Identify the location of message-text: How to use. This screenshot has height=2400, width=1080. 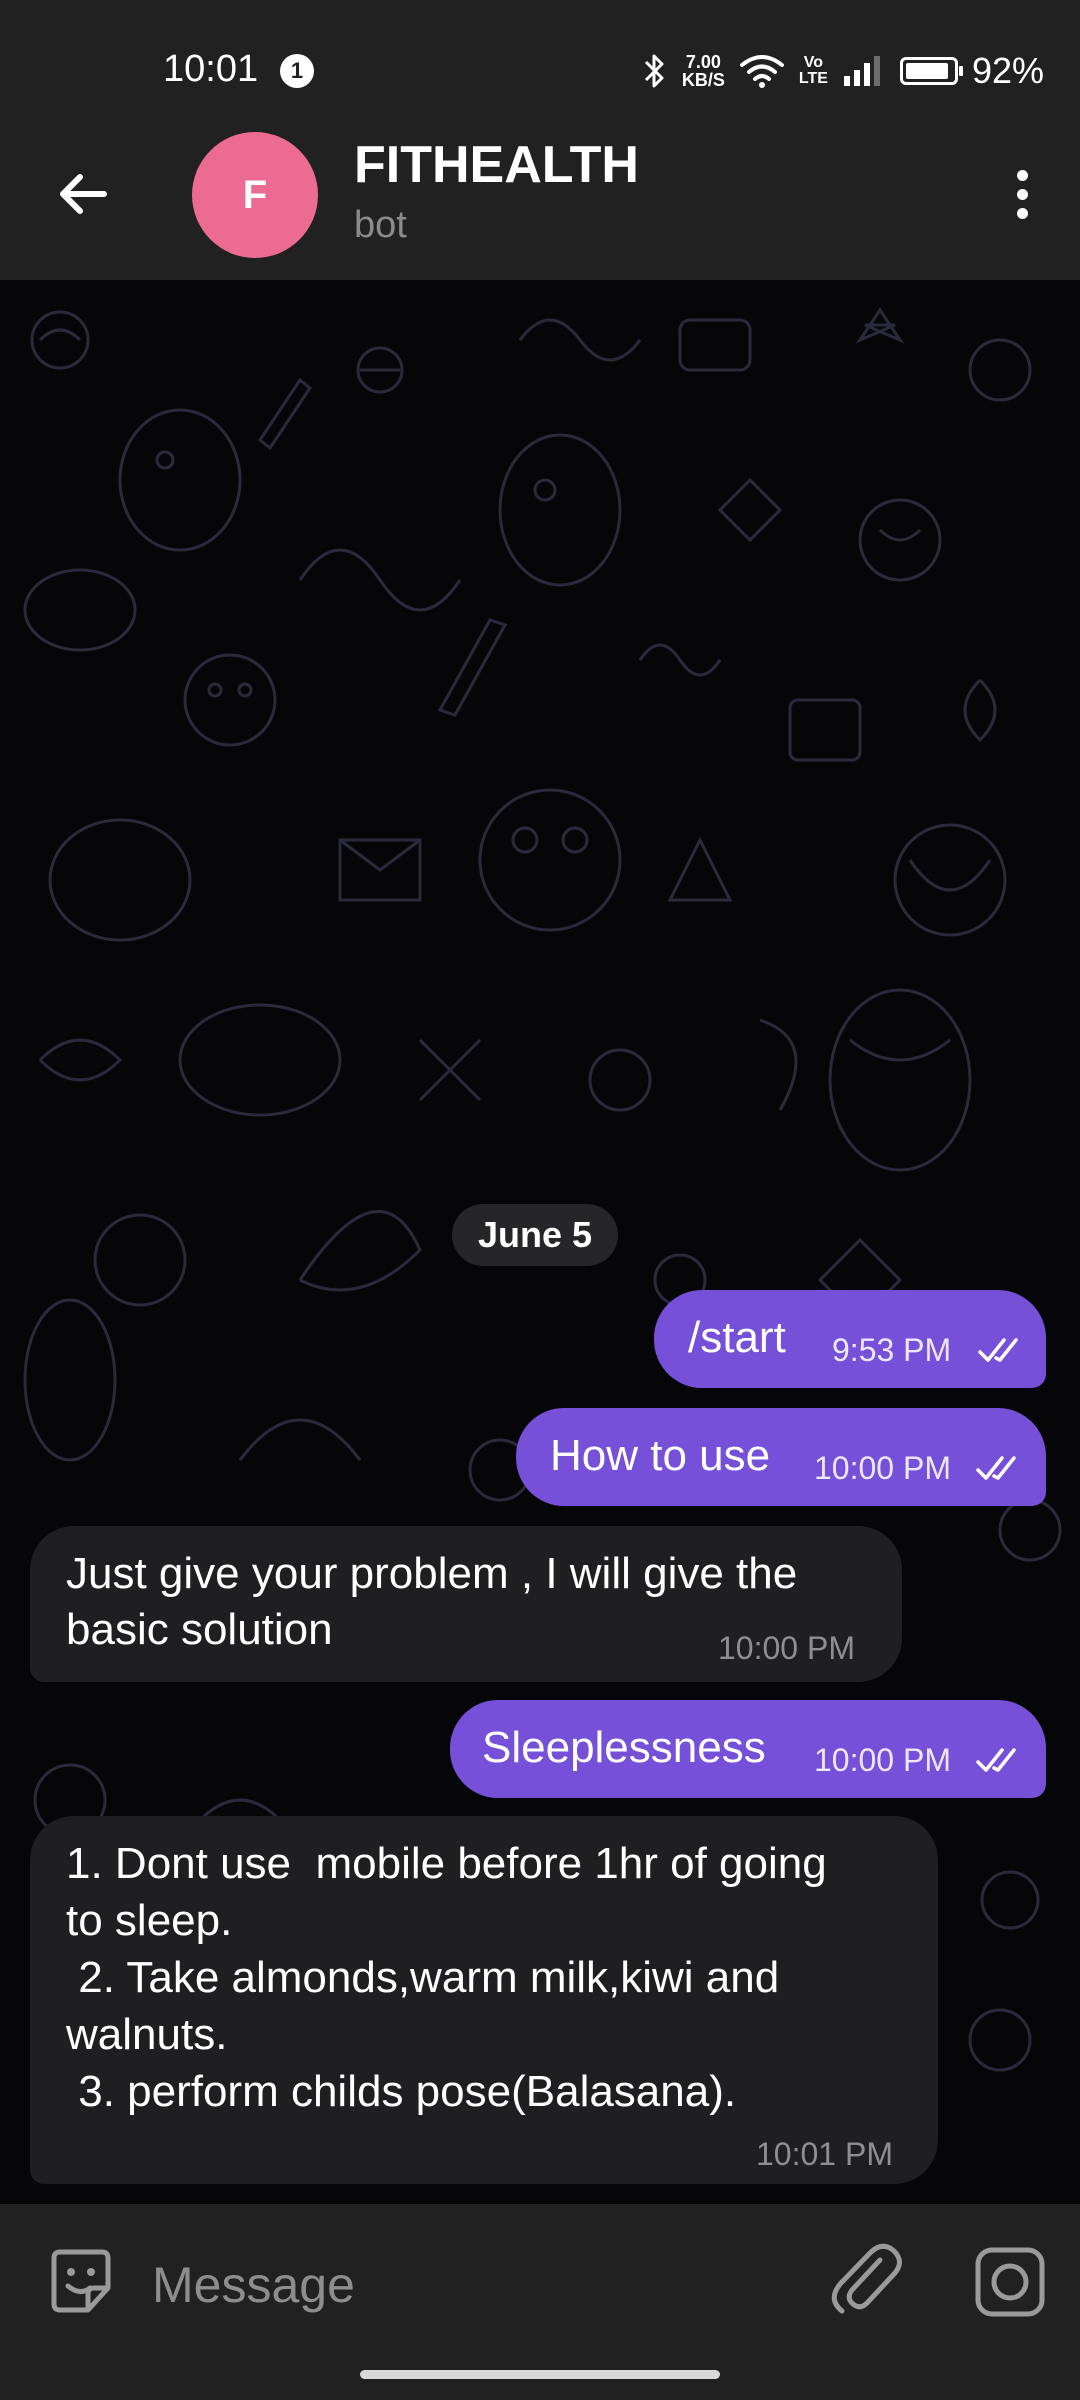
(660, 1455).